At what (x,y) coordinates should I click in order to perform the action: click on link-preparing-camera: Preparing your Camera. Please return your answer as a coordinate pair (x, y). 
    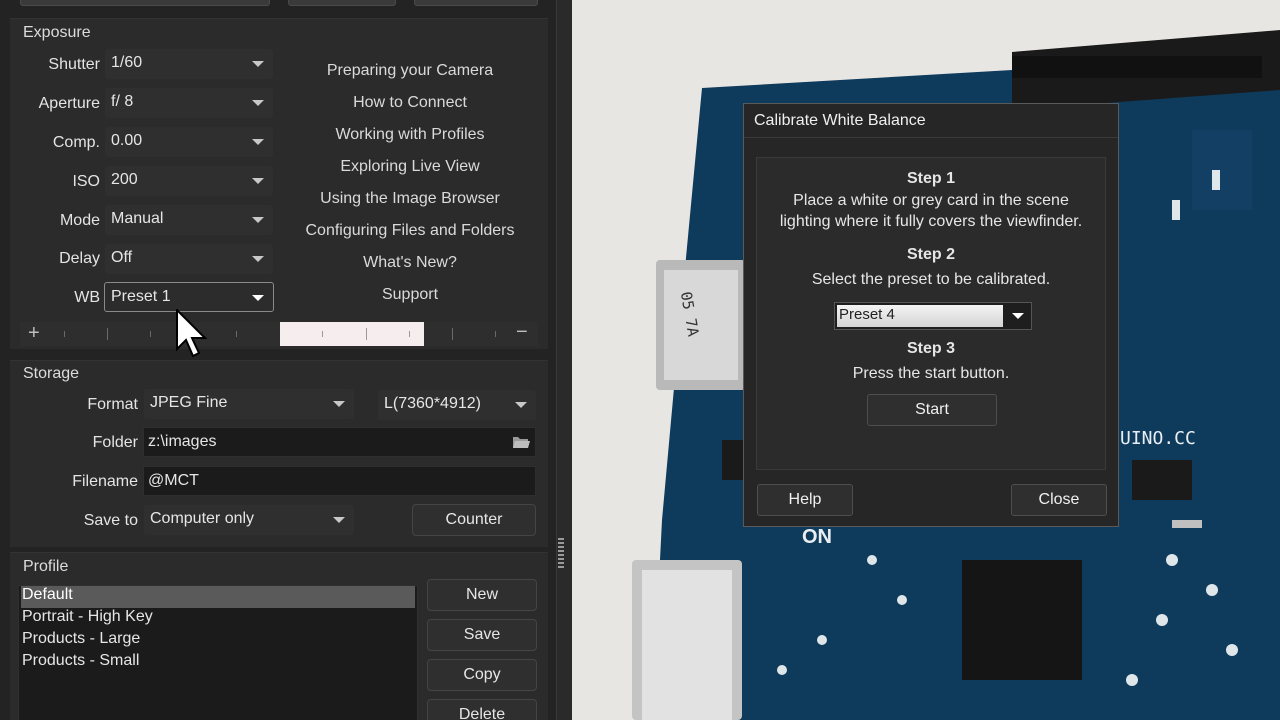
    Looking at the image, I should click on (410, 71).